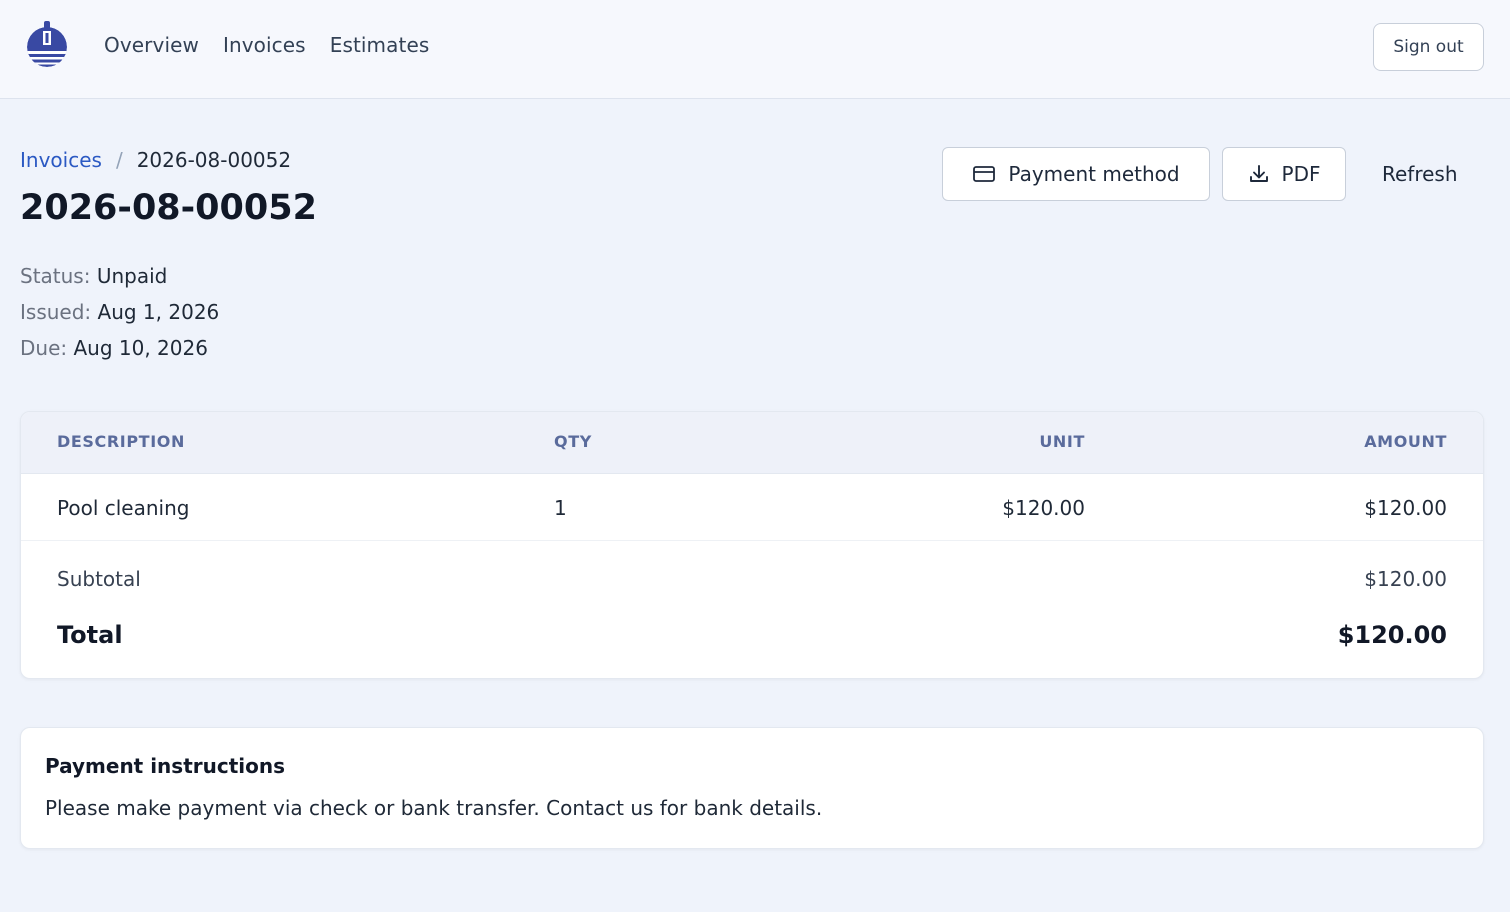 This screenshot has height=912, width=1510. I want to click on invoice-actions: Payment method PDF Refresh, so click(1200, 174).